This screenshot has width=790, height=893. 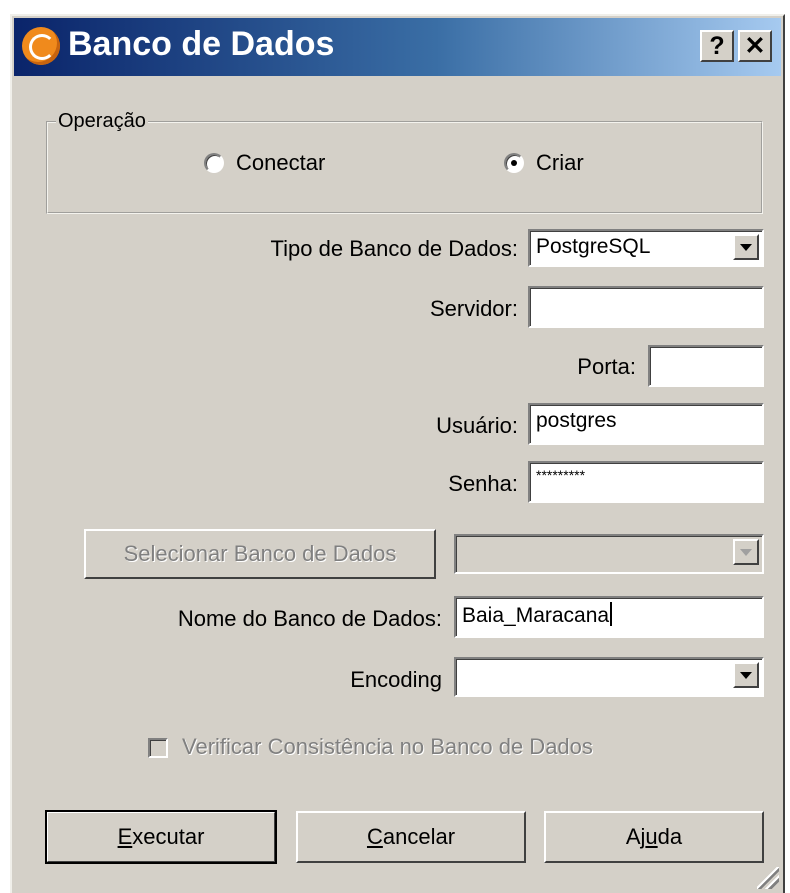 I want to click on help-button: Ajuda, so click(x=654, y=837).